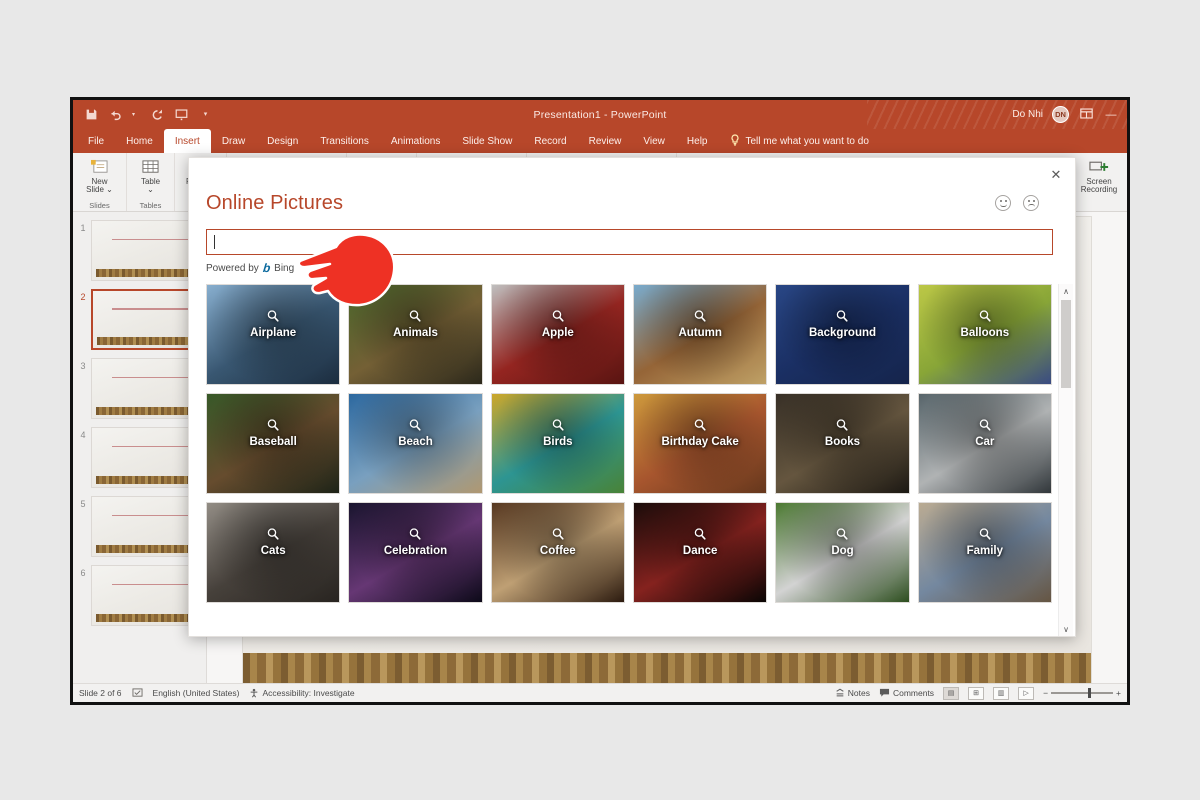 The image size is (1200, 800). What do you see at coordinates (1056, 175) in the screenshot?
I see `close-icon: ✕` at bounding box center [1056, 175].